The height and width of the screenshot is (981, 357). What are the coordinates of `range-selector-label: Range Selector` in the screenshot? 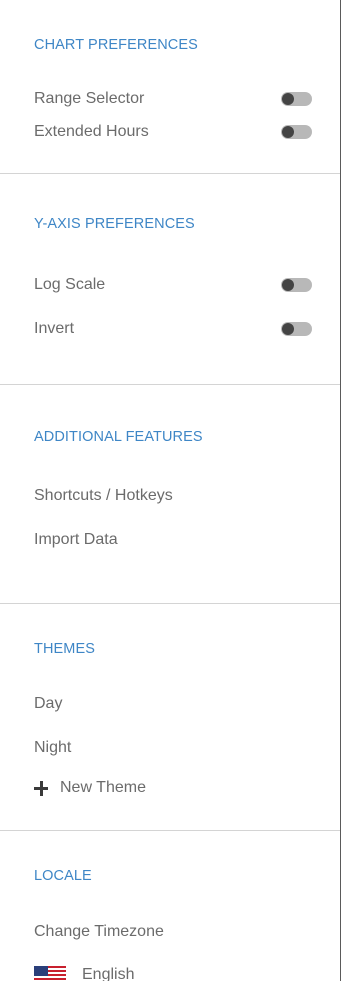 It's located at (89, 98).